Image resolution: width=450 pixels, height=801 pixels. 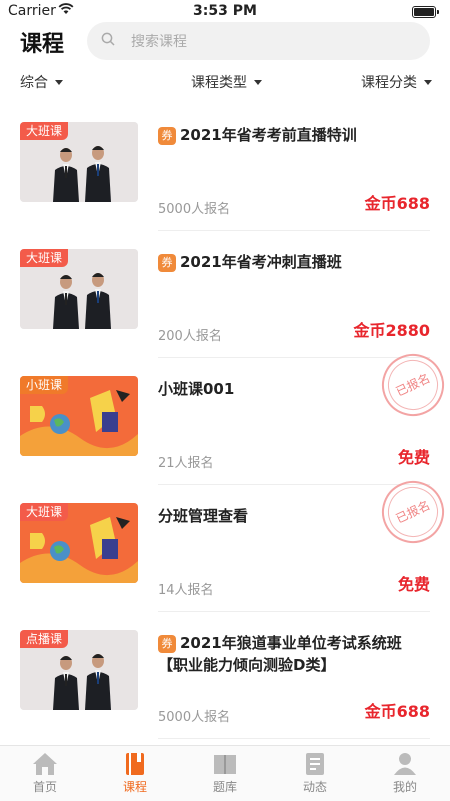 I want to click on filter-course-category: 课程分类, so click(x=396, y=82).